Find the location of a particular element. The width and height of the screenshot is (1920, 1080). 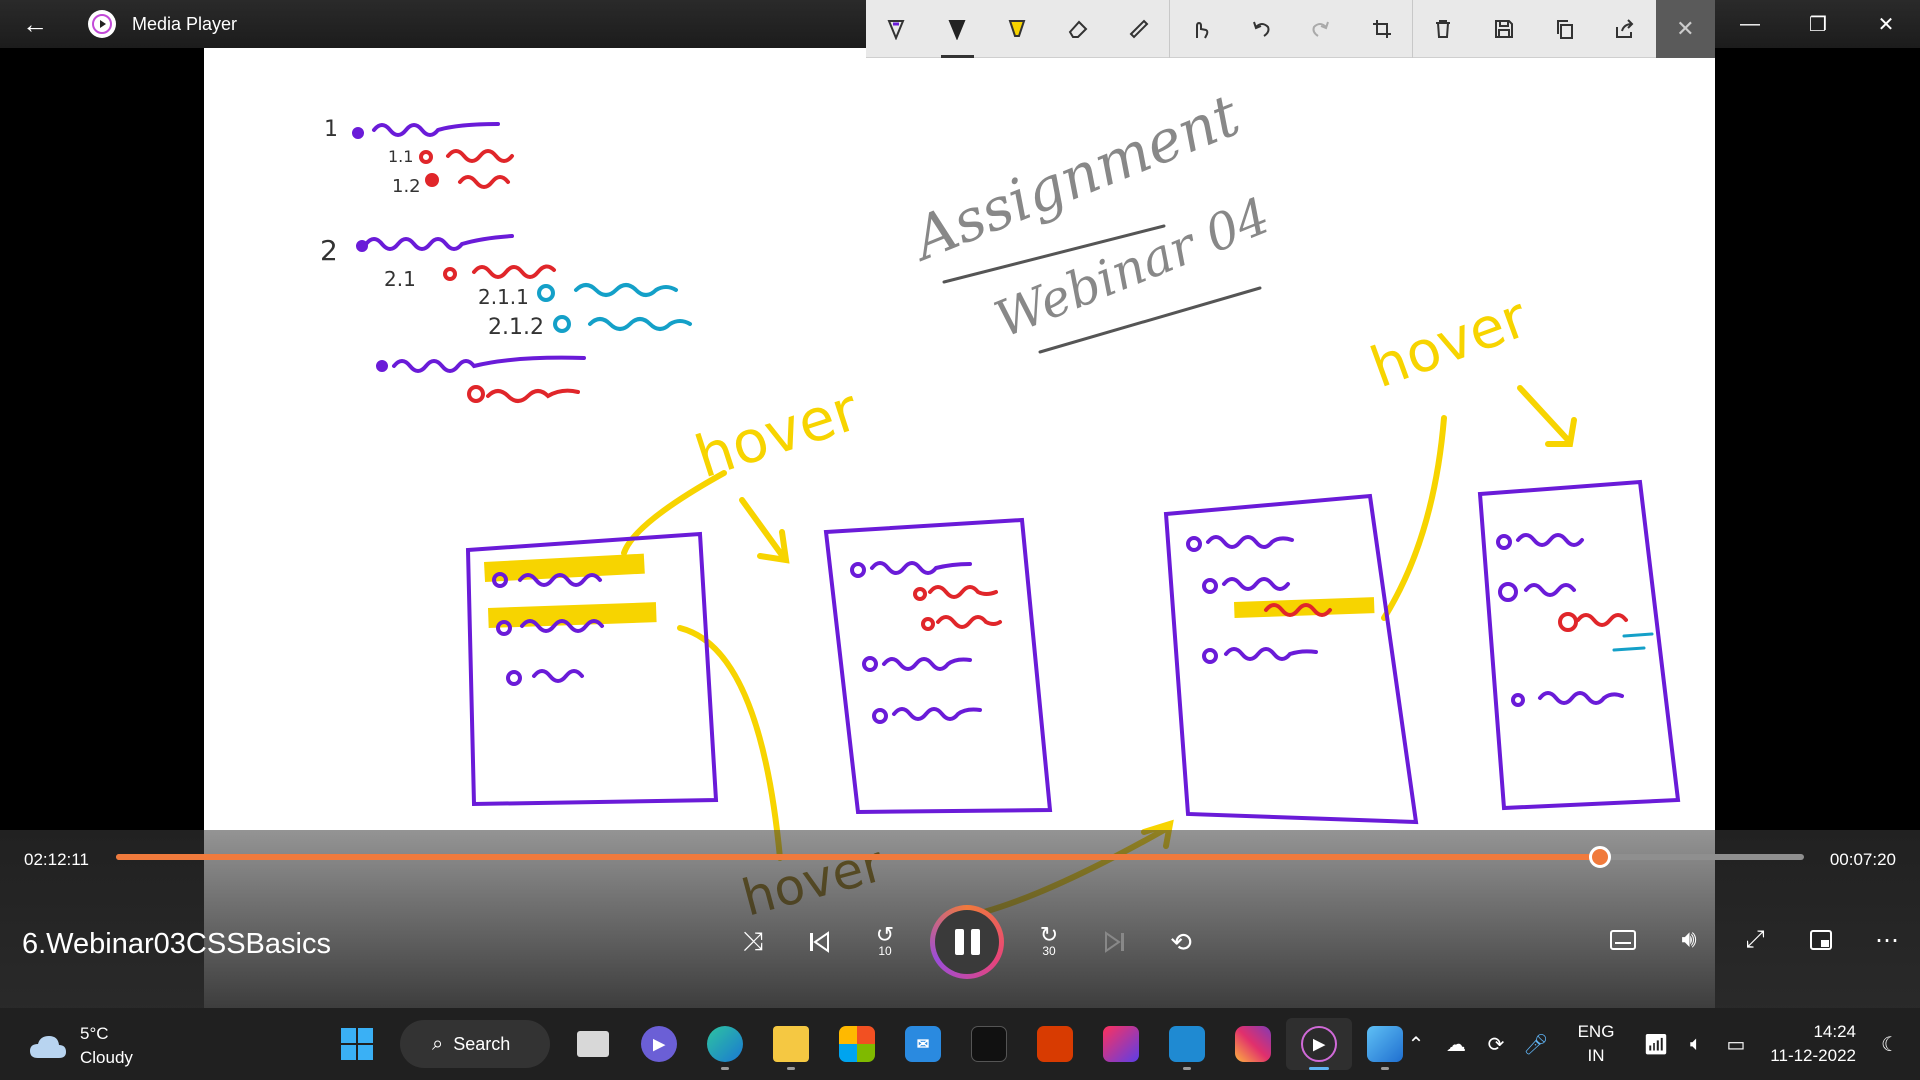

microsoft-store-button is located at coordinates (857, 1044).